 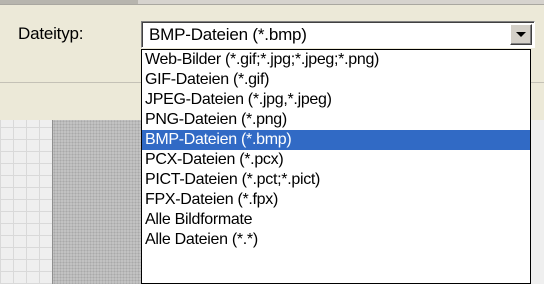 What do you see at coordinates (336, 180) in the screenshot?
I see `dropdown-option-pict: PICT-Dateien (*.pct;*.pict)` at bounding box center [336, 180].